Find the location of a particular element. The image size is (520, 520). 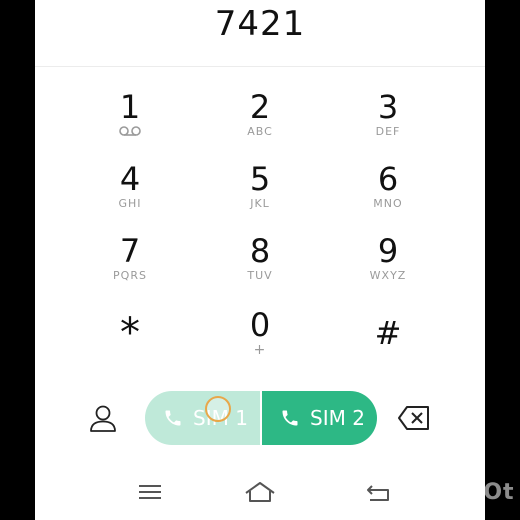

key-digit: 9 is located at coordinates (388, 251).